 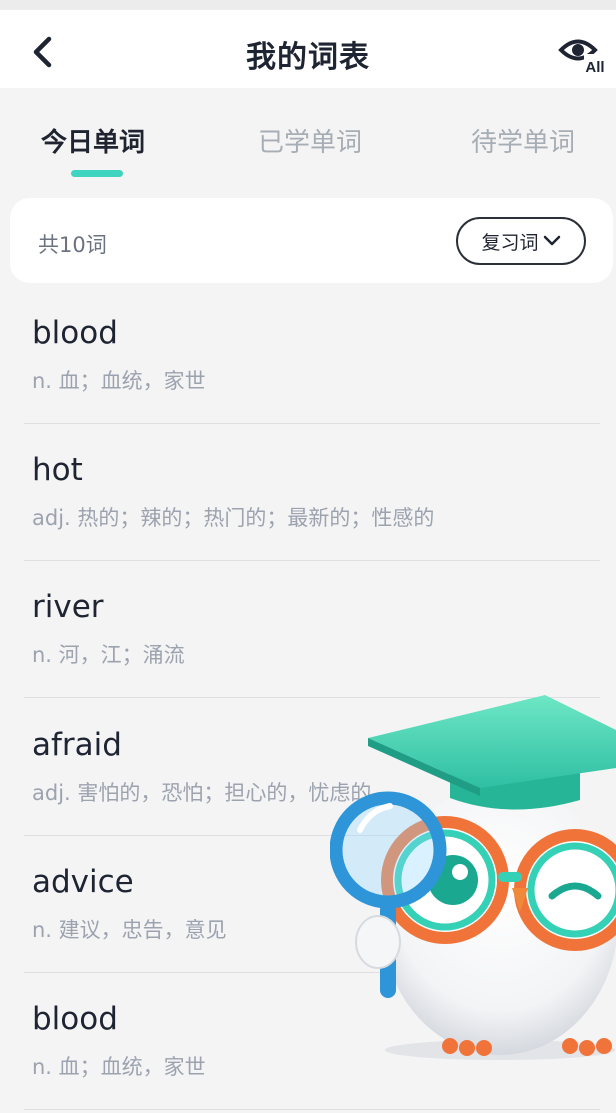 I want to click on word-meaning: adj. 热的；辣的；热门的；最新的；性感的, so click(x=233, y=518).